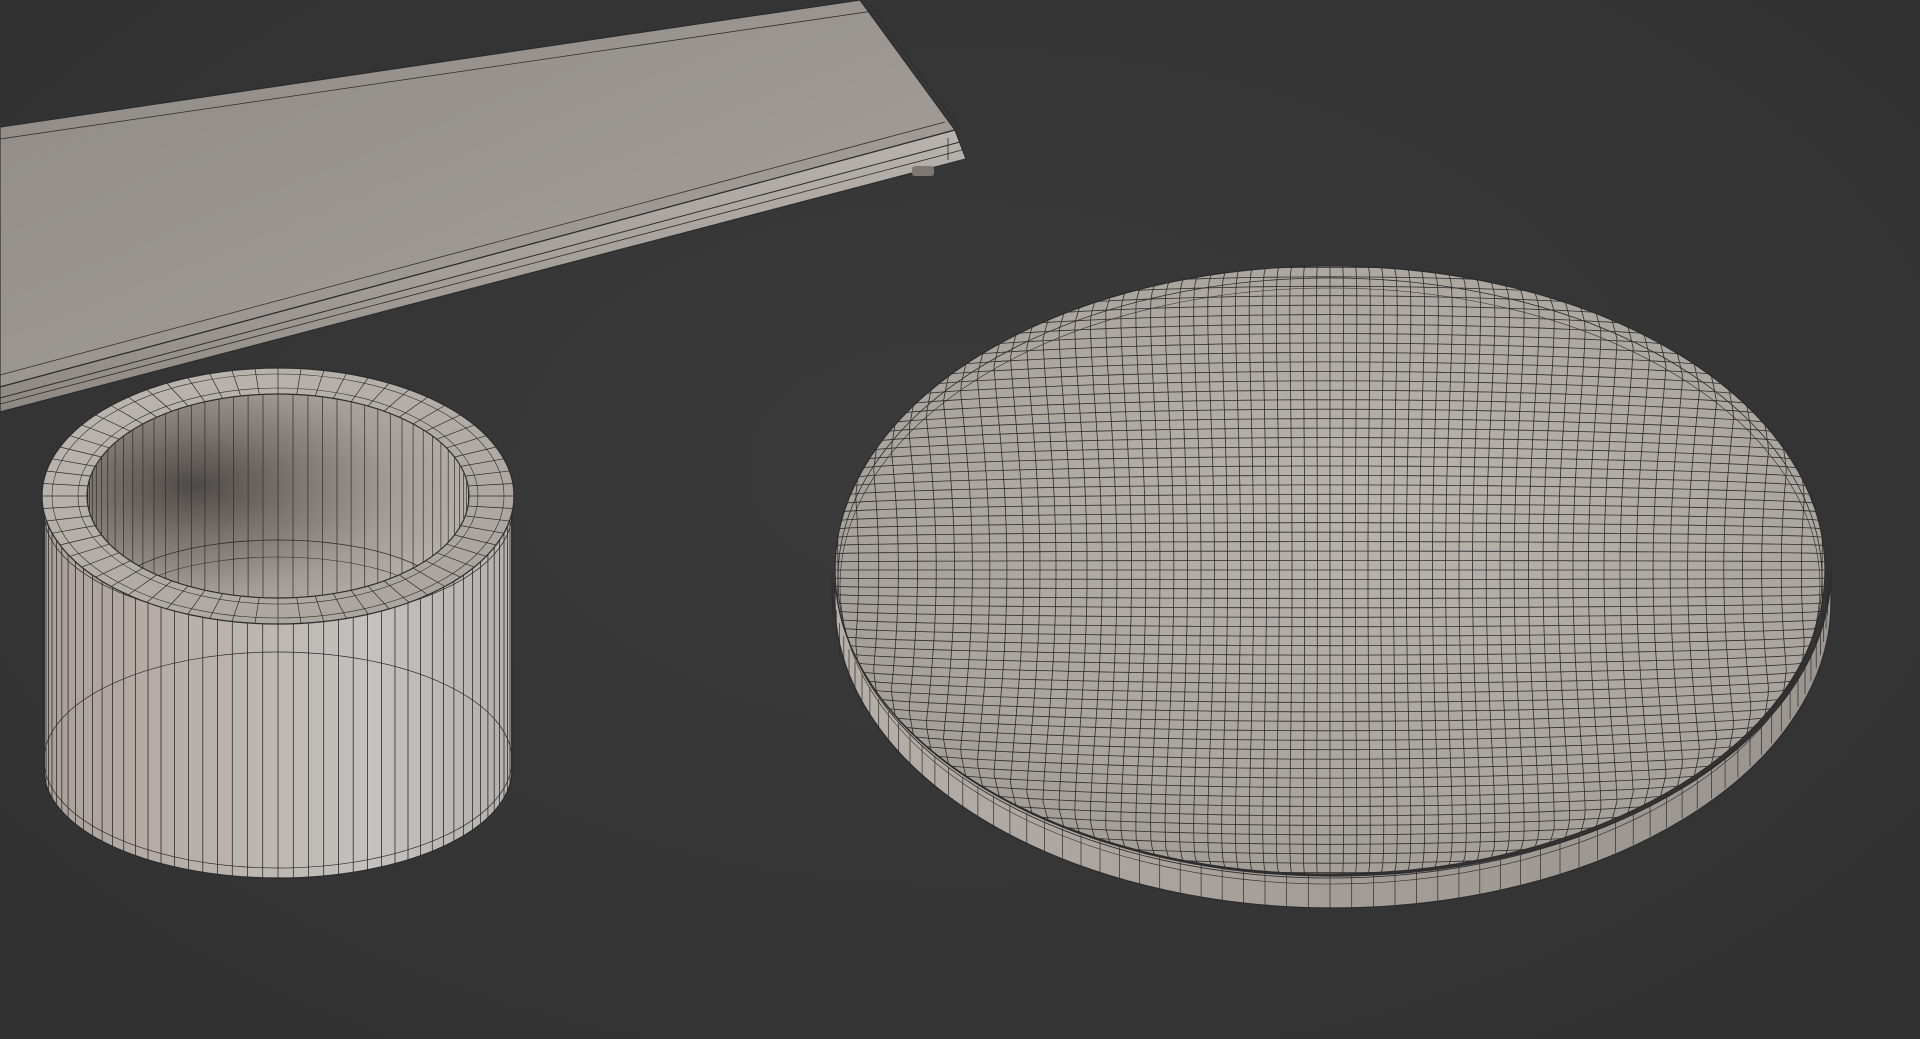  What do you see at coordinates (278, 623) in the screenshot?
I see `ring-mesh` at bounding box center [278, 623].